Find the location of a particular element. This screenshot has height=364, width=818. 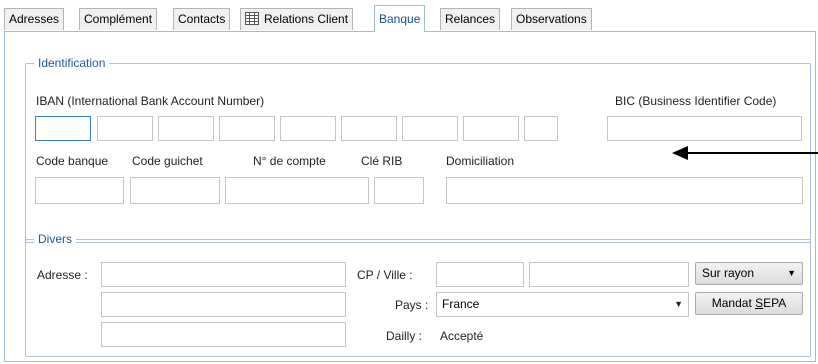

mandat-sepa-button: Mandat SEPA is located at coordinates (749, 303).